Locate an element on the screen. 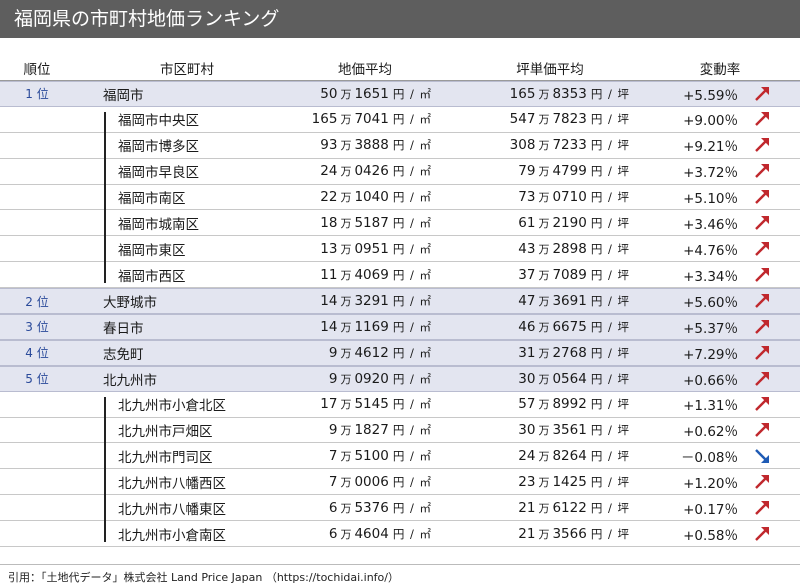  table-row: 福岡市東区 13 万 0951 円 / ㎡ 43 万 2898 円 / 坪 +4.76％ is located at coordinates (400, 249).